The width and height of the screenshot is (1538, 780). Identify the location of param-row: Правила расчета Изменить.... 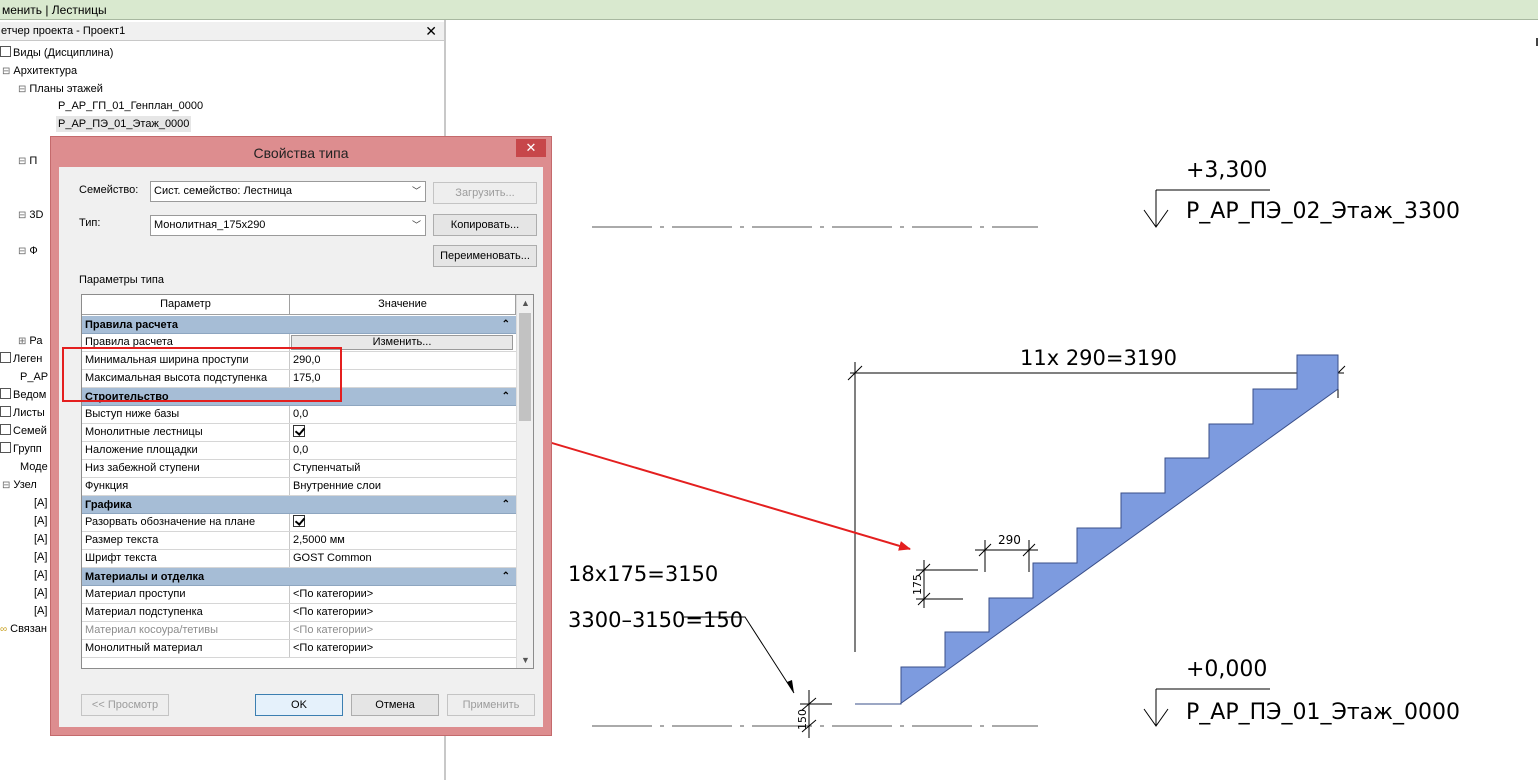
(299, 343).